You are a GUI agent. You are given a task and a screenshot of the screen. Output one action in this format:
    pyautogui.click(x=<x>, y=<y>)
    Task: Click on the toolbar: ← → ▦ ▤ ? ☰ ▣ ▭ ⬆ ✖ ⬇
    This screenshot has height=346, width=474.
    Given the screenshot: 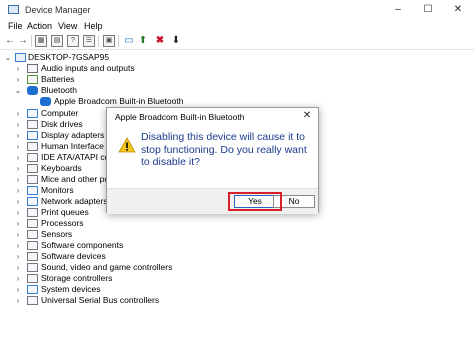 What is the action you would take?
    pyautogui.click(x=237, y=41)
    